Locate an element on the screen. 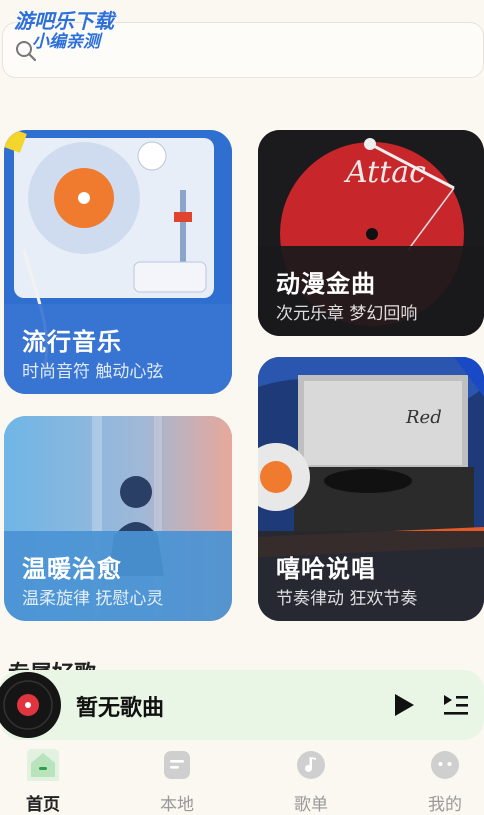 Image resolution: width=484 pixels, height=815 pixels. card-title: 流行音乐 is located at coordinates (72, 342).